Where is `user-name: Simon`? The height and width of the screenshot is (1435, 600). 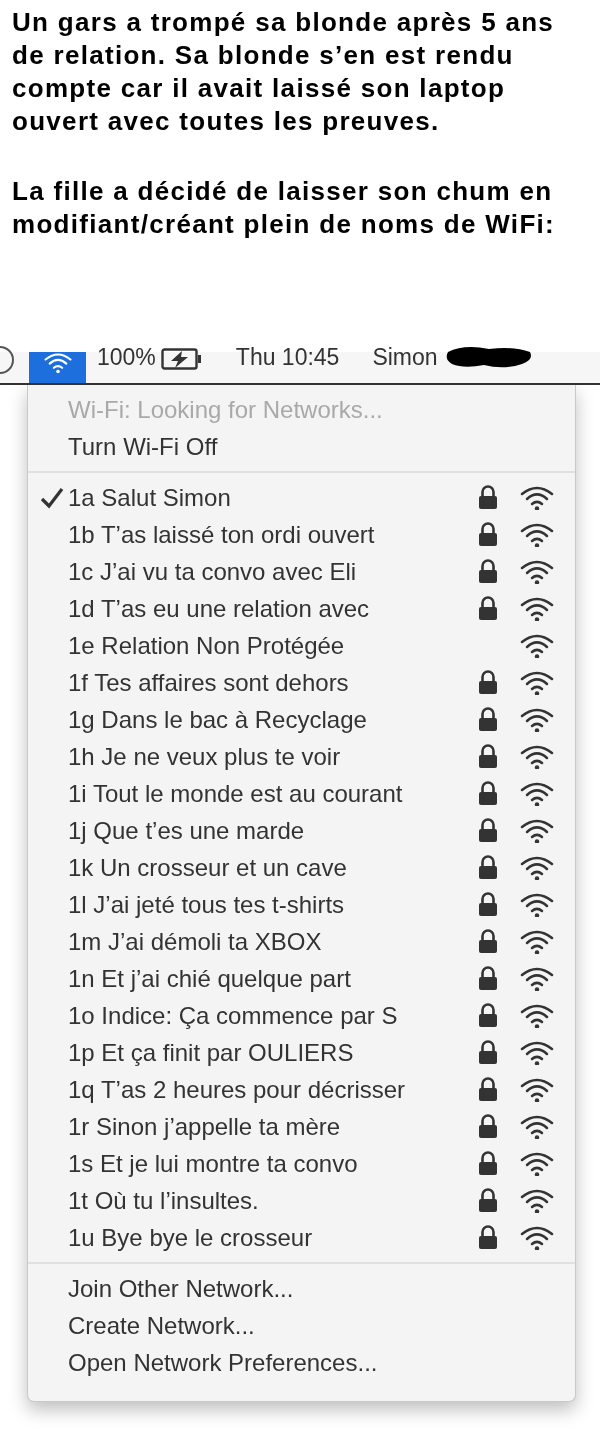
user-name: Simon is located at coordinates (405, 357).